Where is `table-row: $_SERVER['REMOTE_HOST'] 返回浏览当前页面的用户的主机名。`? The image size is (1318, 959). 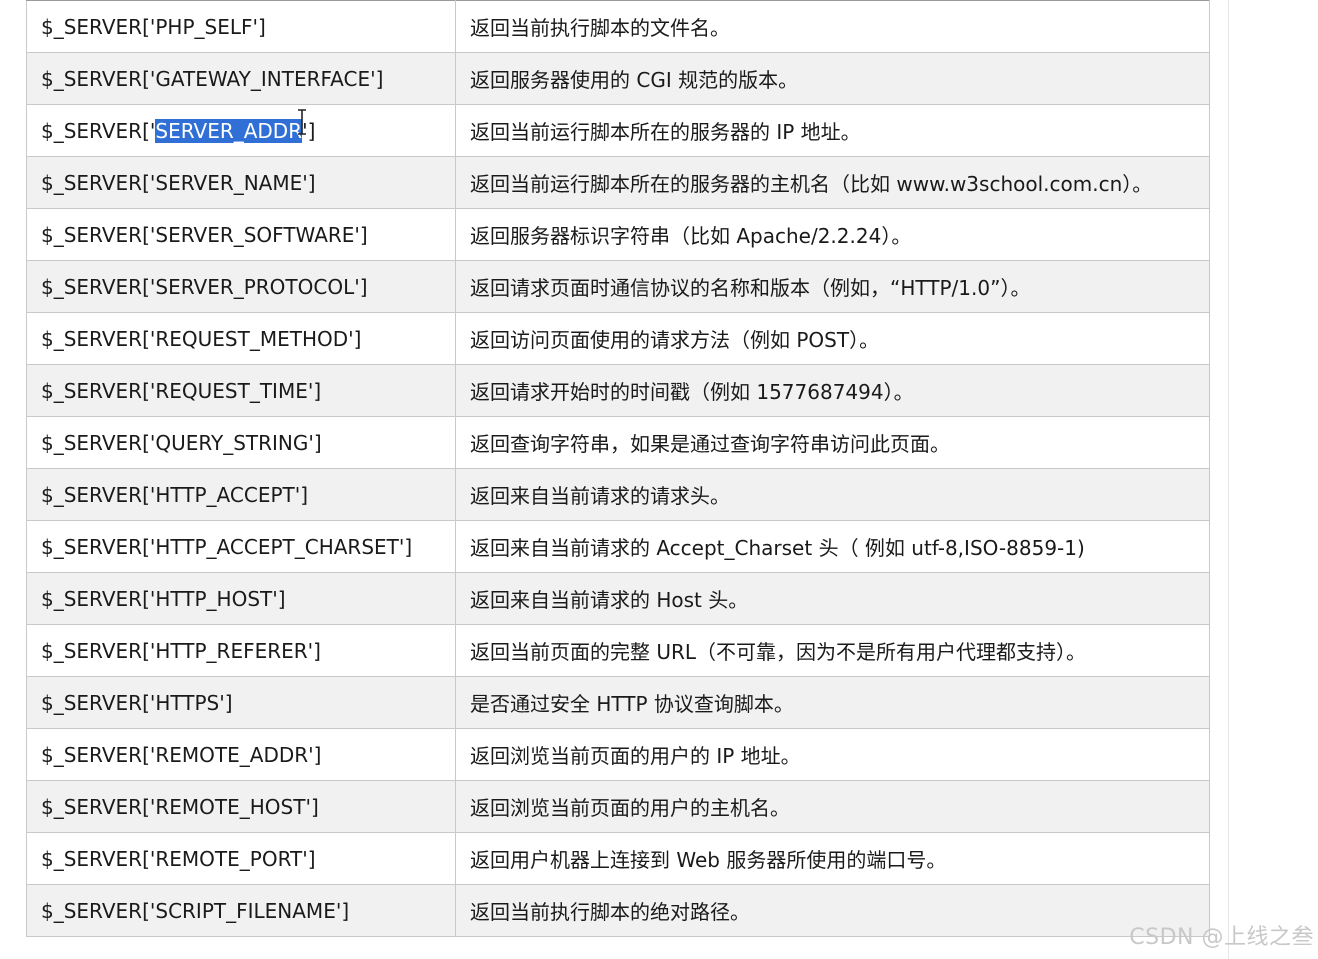 table-row: $_SERVER['REMOTE_HOST'] 返回浏览当前页面的用户的主机名。 is located at coordinates (618, 806).